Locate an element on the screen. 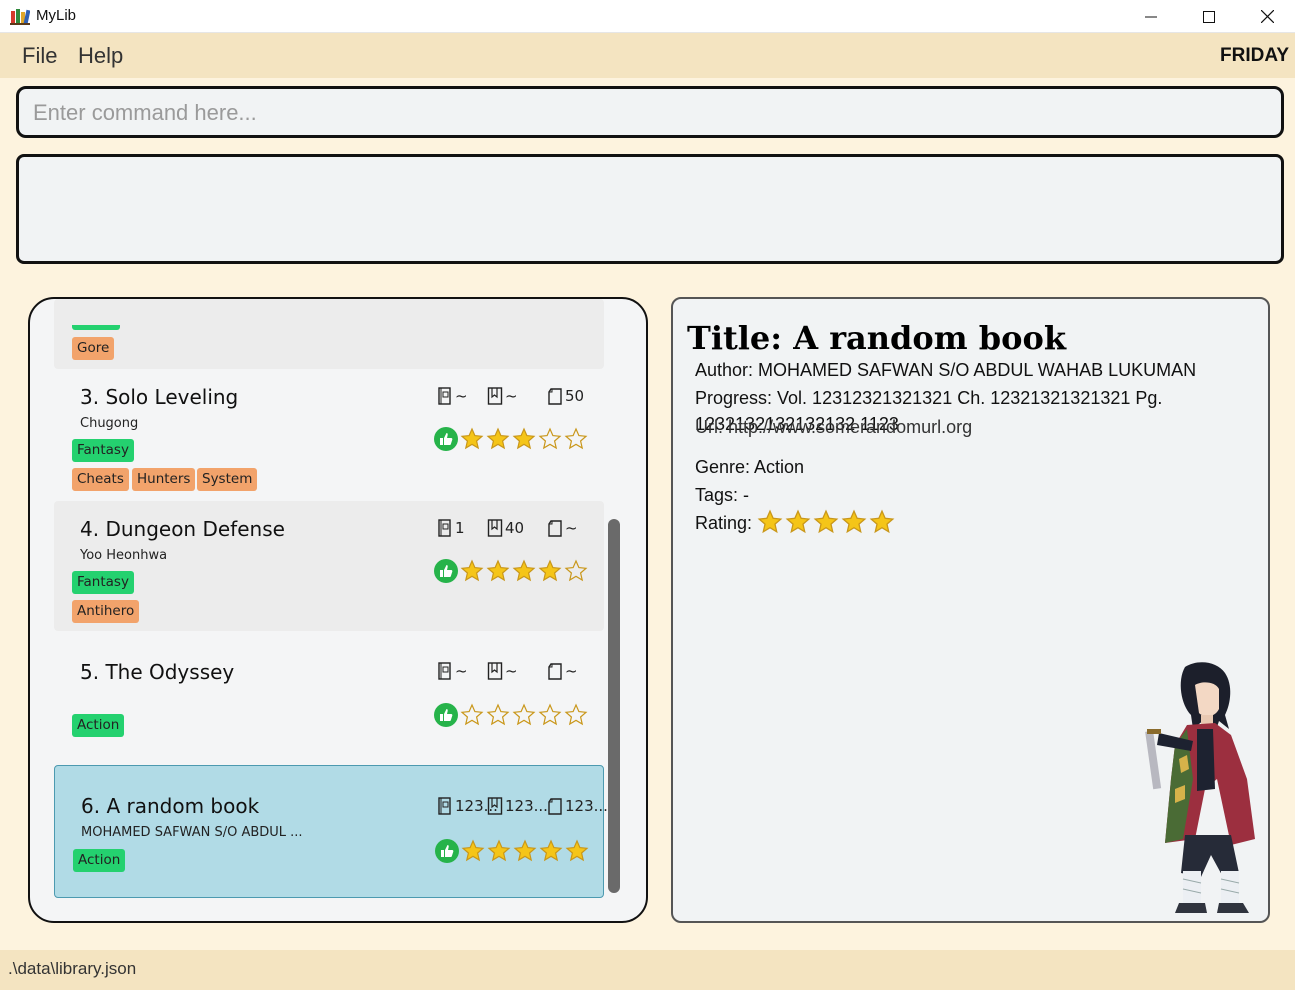  page-progress: 50 is located at coordinates (565, 396).